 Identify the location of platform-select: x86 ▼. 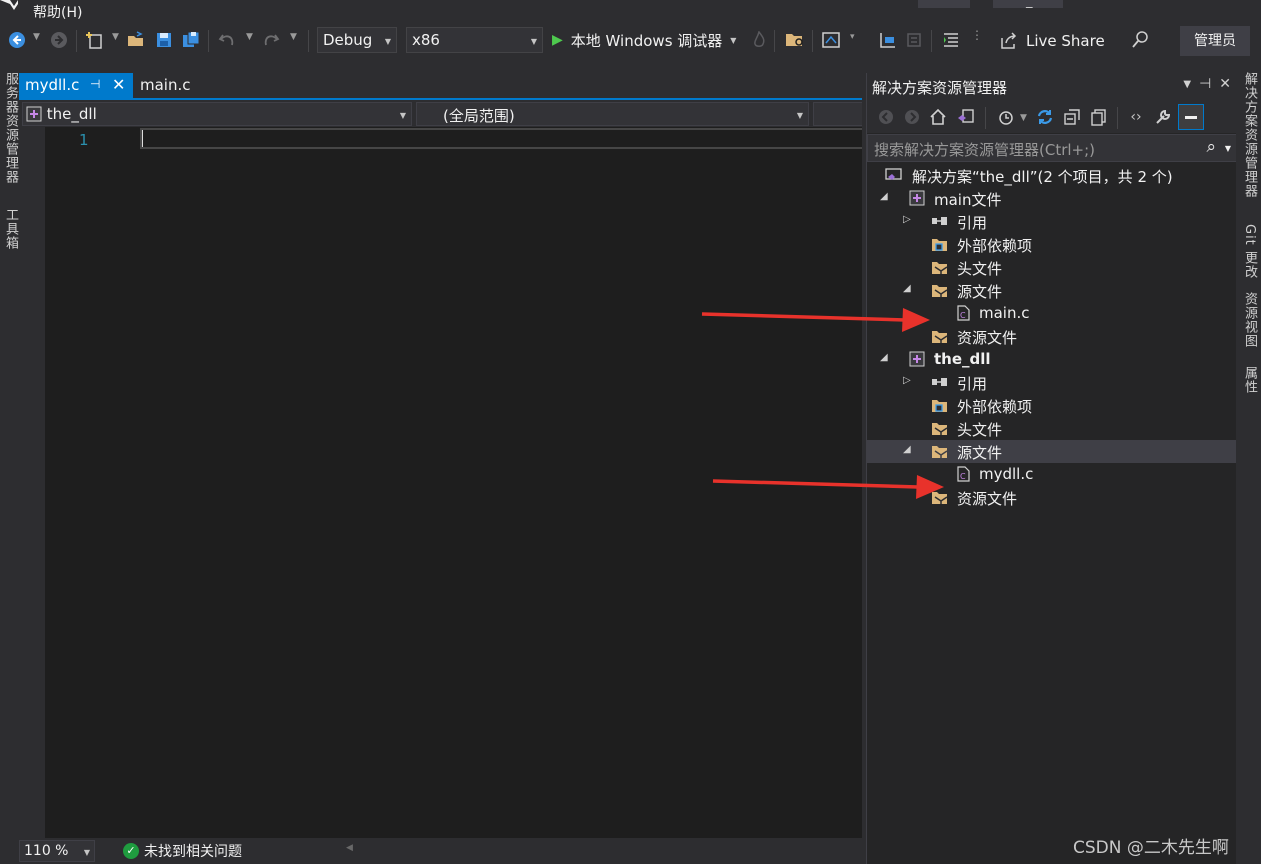
(474, 40).